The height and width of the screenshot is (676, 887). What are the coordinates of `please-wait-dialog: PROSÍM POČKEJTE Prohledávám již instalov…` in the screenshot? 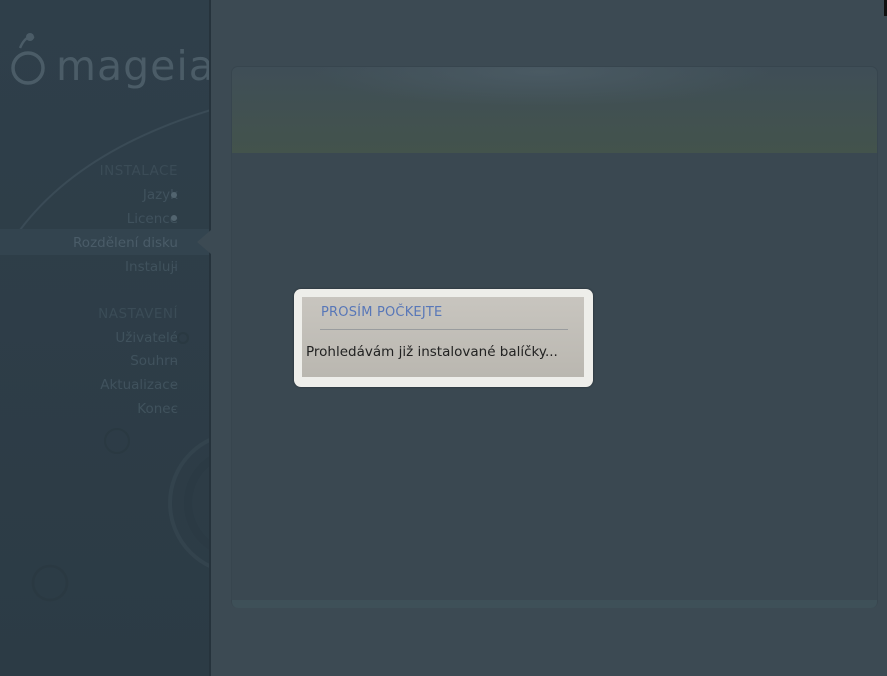 It's located at (443, 338).